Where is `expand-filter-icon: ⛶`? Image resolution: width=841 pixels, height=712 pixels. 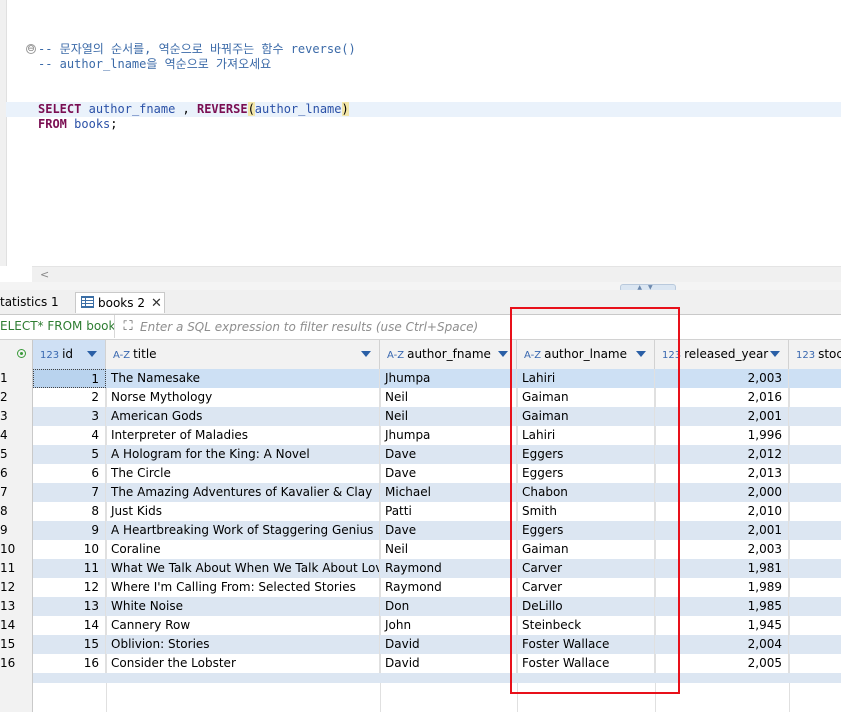 expand-filter-icon: ⛶ is located at coordinates (128, 327).